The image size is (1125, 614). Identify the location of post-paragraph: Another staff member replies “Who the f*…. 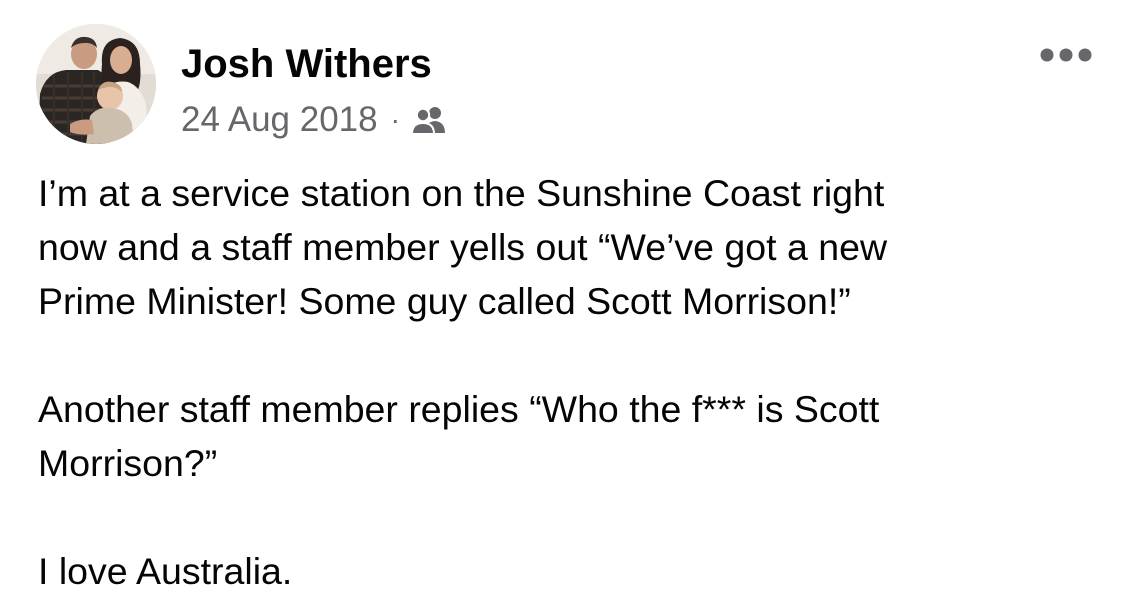
(459, 436).